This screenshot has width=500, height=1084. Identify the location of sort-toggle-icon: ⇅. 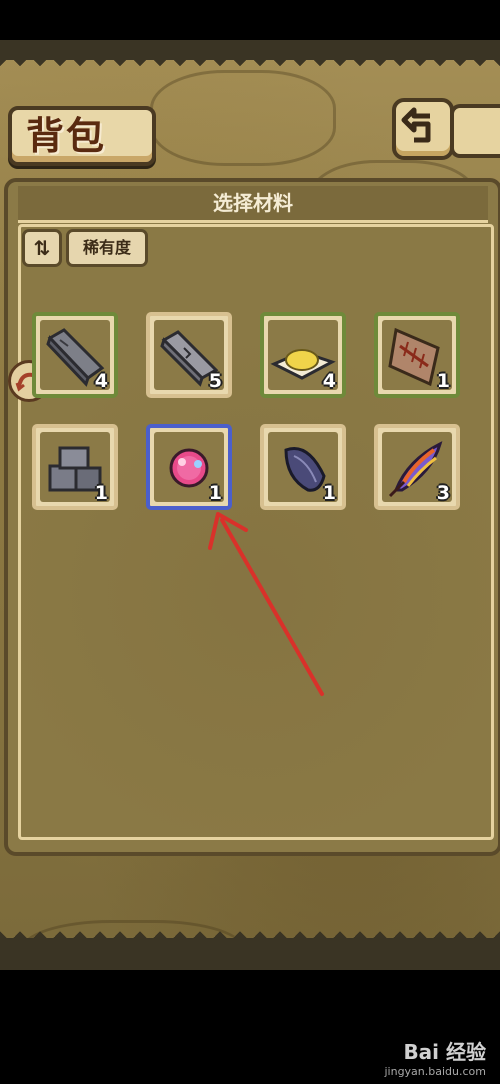
(42, 248).